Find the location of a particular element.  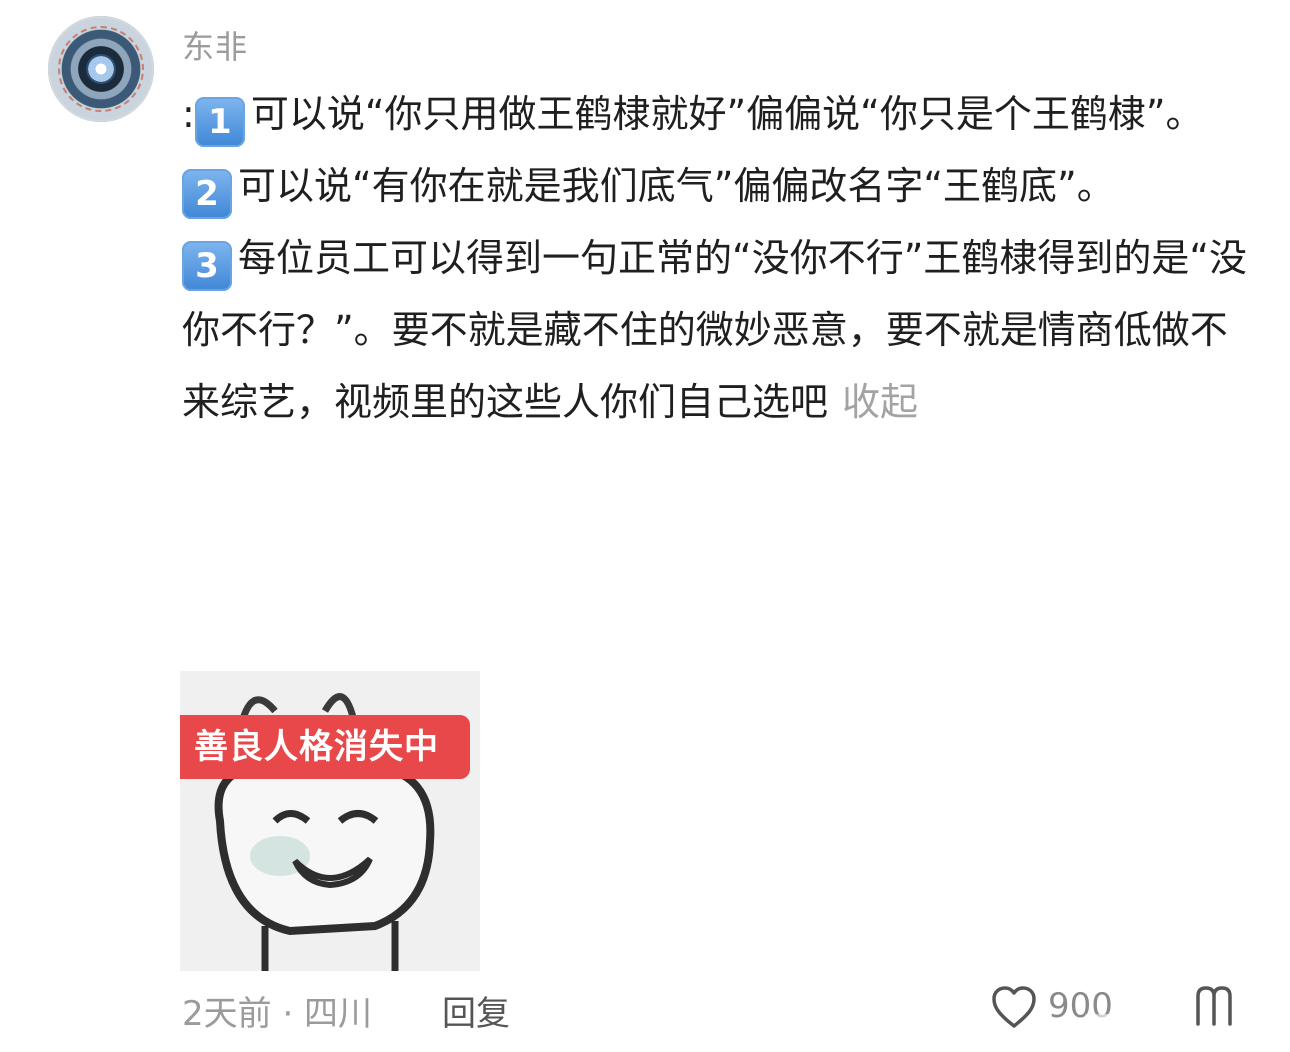

comment-item-1-text: 可以说“你只用做王鹤棣就好”偏偏说“你只是个王鹤棣”。 is located at coordinates (727, 114).